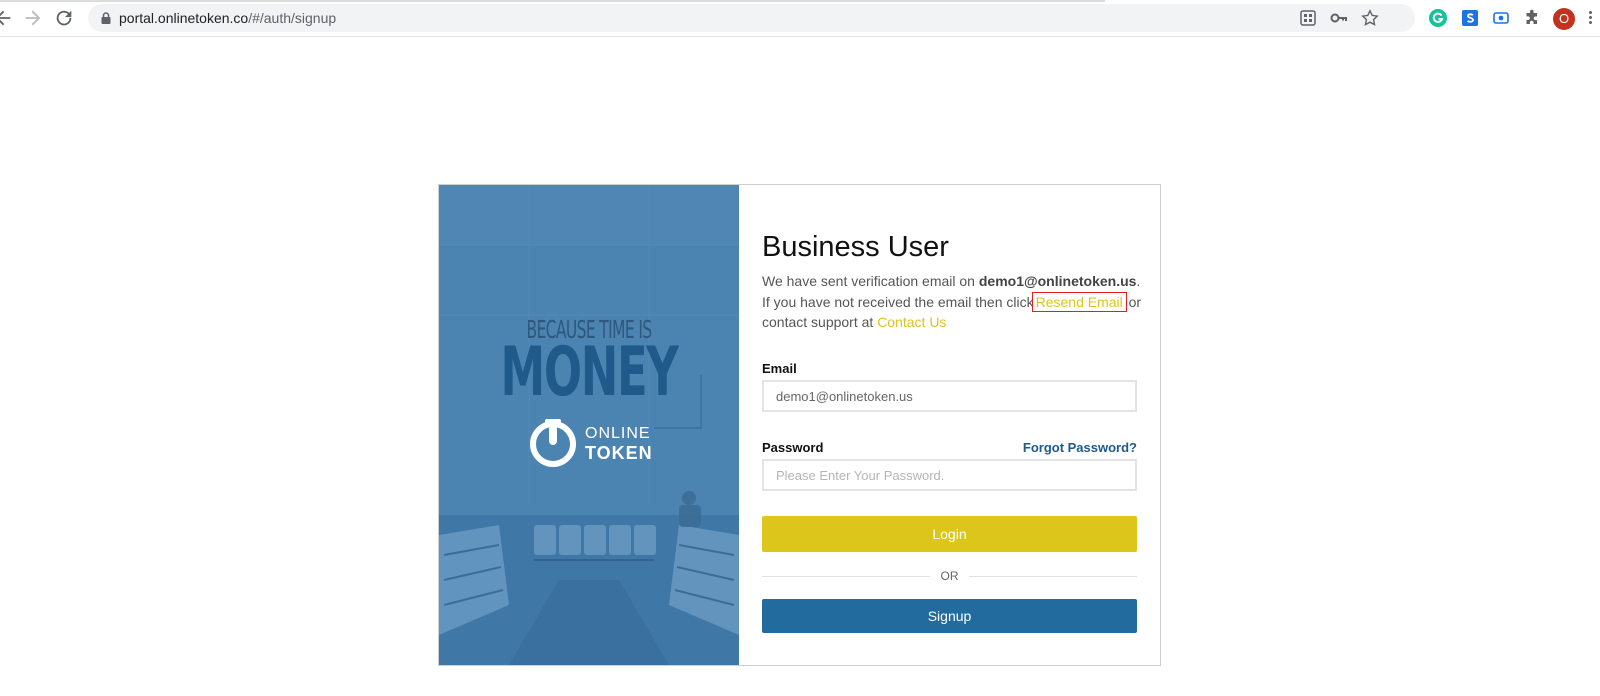 This screenshot has height=696, width=1600. What do you see at coordinates (619, 453) in the screenshot?
I see `logo-text-token: TOKEN` at bounding box center [619, 453].